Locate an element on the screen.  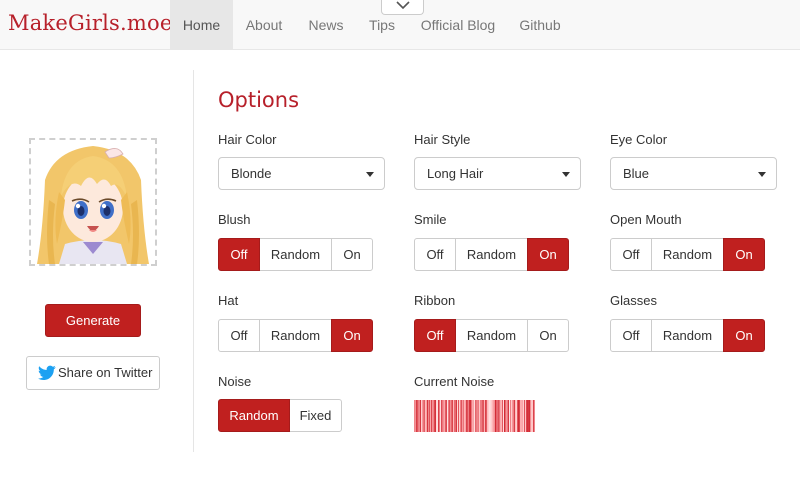
hat-off-button: Off is located at coordinates (239, 335).